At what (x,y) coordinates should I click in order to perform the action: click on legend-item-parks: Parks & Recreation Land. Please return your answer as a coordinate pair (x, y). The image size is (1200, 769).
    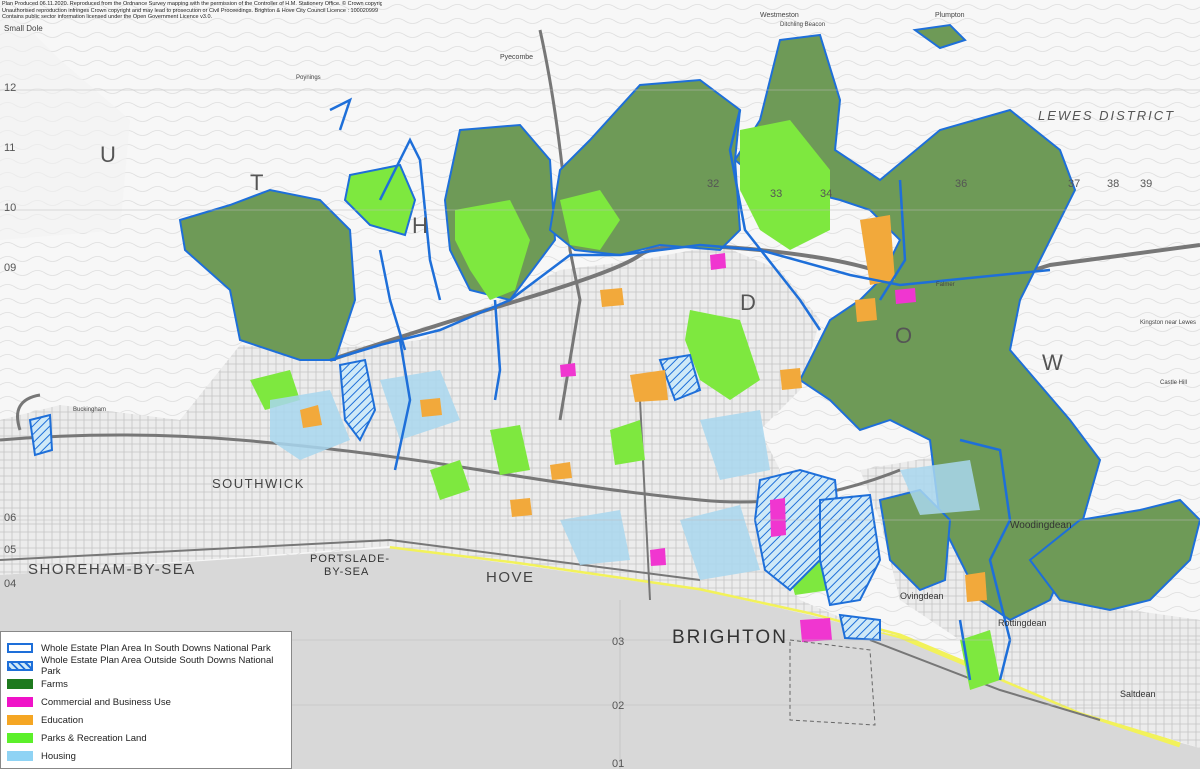
    Looking at the image, I should click on (77, 738).